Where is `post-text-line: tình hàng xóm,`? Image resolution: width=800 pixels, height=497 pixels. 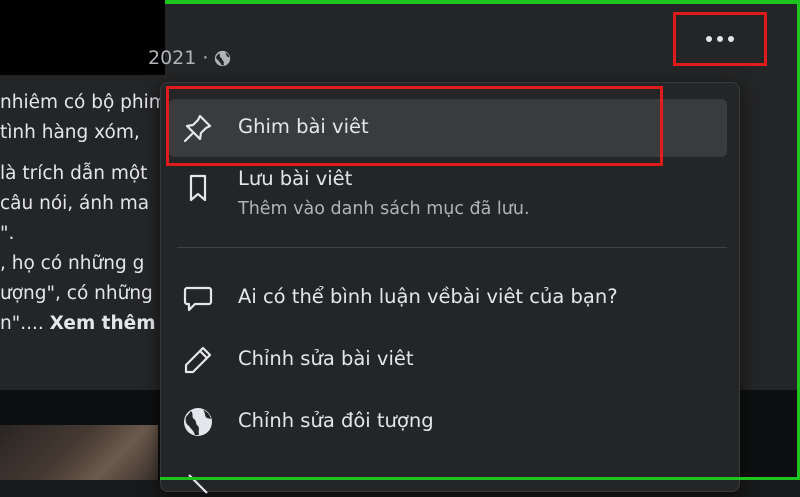
post-text-line: tình hàng xóm, is located at coordinates (70, 132).